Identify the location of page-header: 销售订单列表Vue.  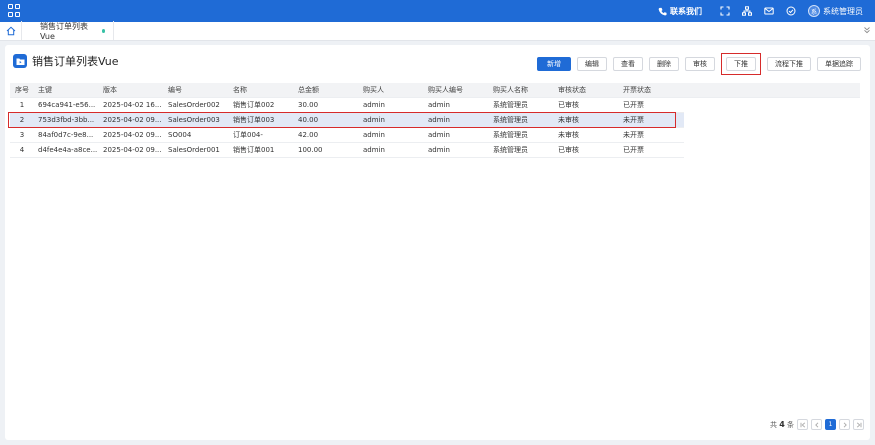
(66, 61).